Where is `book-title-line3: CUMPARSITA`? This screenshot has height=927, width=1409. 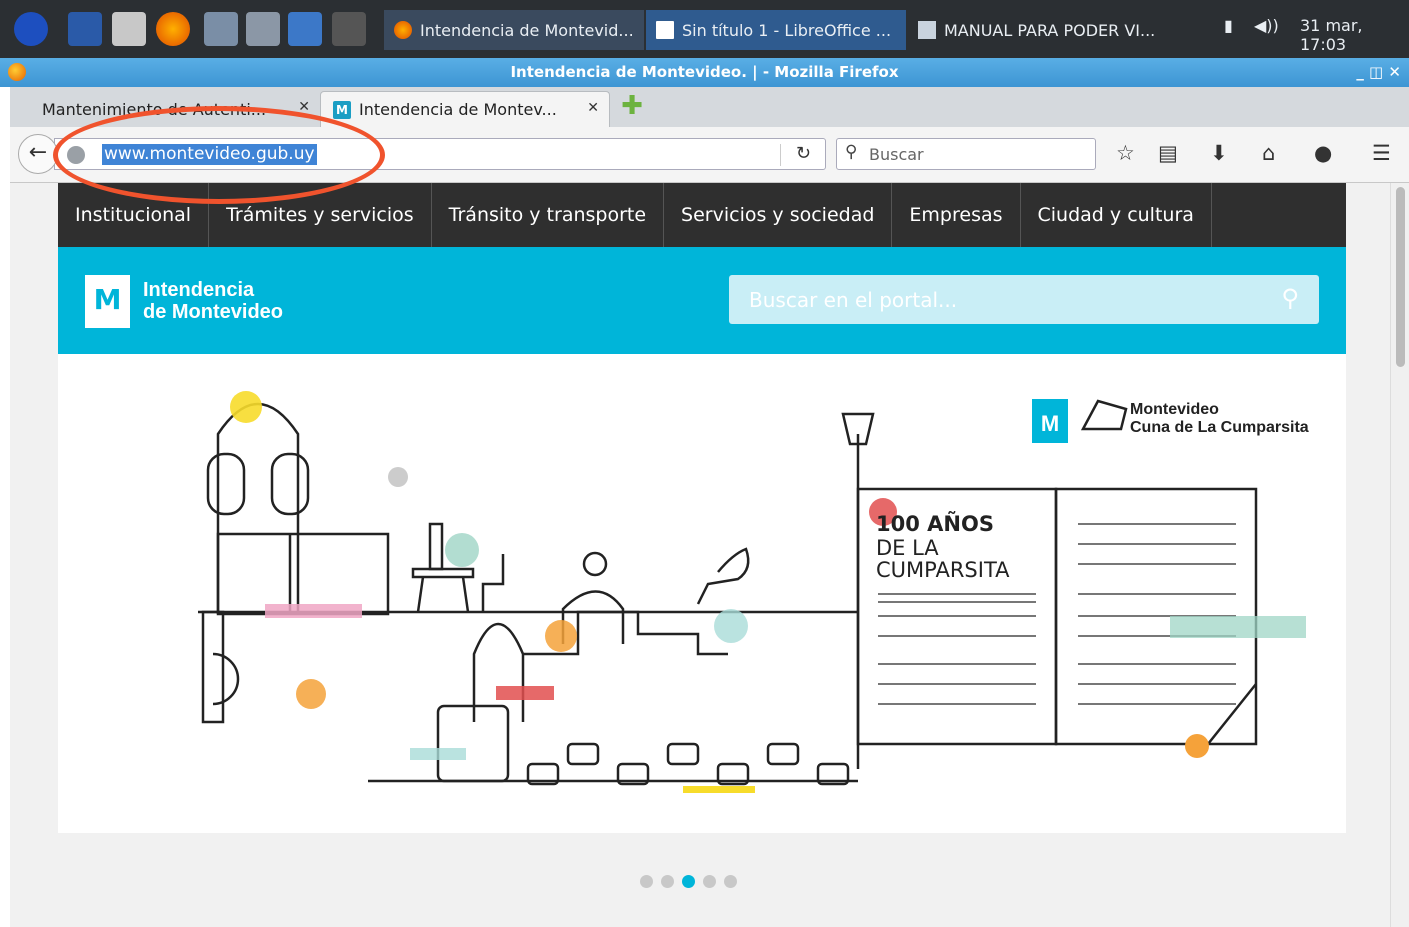 book-title-line3: CUMPARSITA is located at coordinates (943, 570).